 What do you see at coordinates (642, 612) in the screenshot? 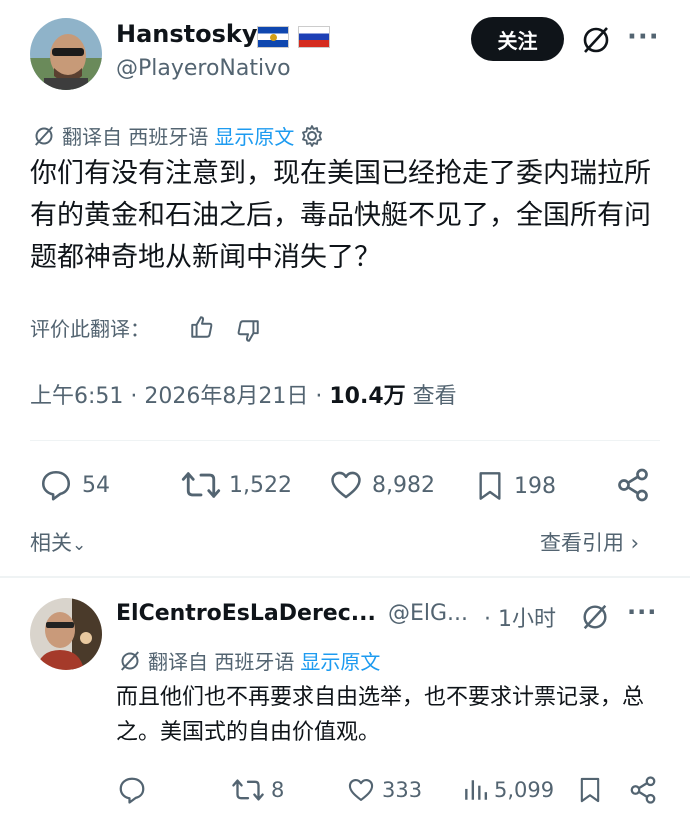
I see `reply-more-options-icon: ···` at bounding box center [642, 612].